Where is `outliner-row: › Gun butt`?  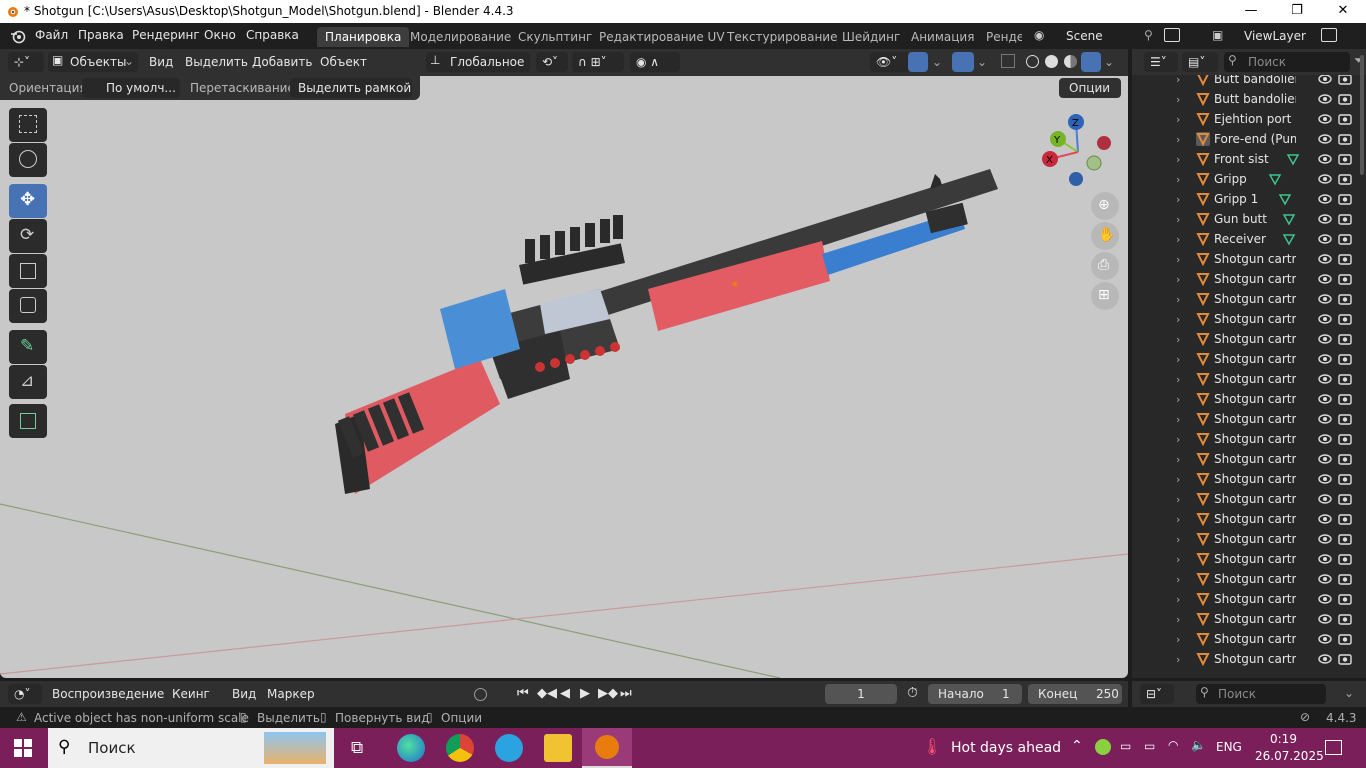 outliner-row: › Gun butt is located at coordinates (1245, 219).